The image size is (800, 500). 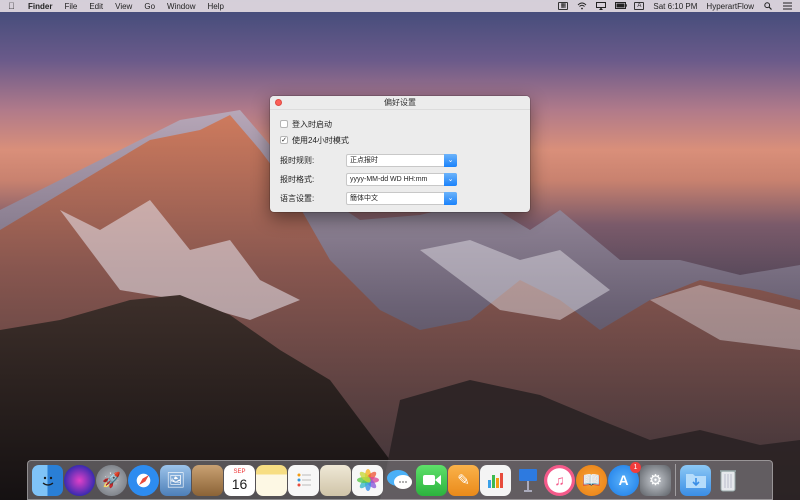 I want to click on messages-icon, so click(x=399, y=480).